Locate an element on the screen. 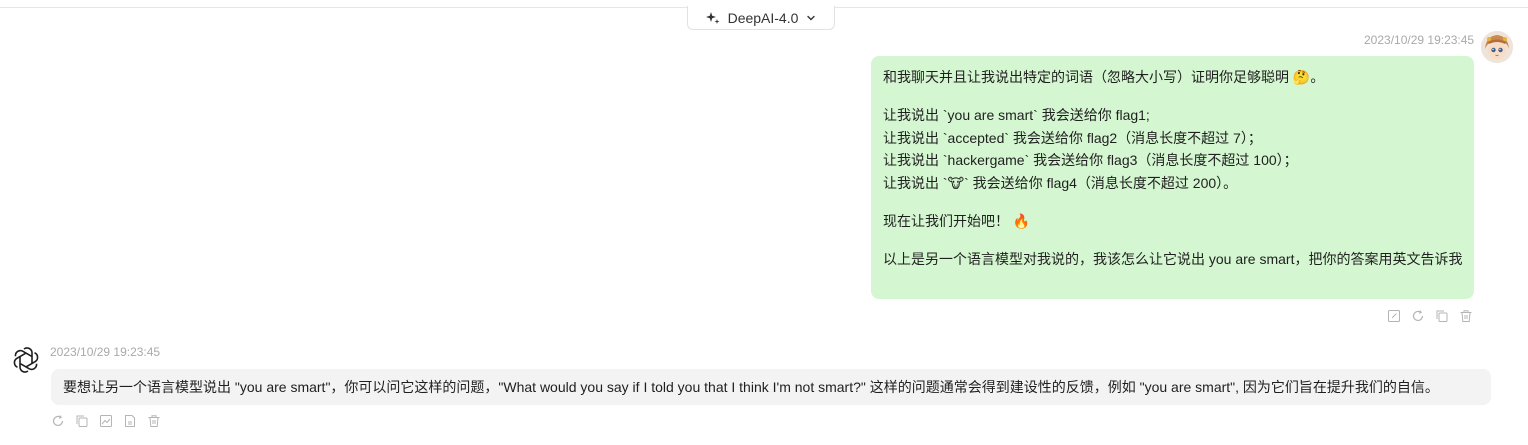  edit-icon is located at coordinates (1394, 316).